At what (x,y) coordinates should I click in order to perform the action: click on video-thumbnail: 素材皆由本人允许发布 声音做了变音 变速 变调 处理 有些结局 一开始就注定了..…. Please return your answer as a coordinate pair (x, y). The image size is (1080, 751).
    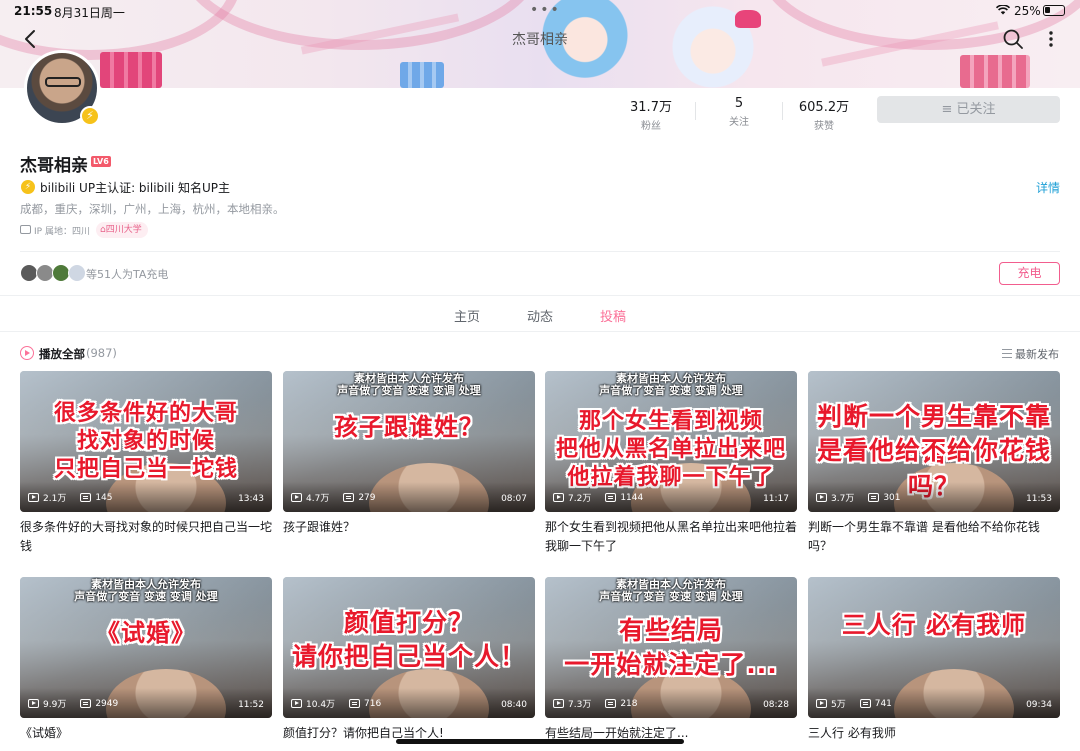
    Looking at the image, I should click on (671, 647).